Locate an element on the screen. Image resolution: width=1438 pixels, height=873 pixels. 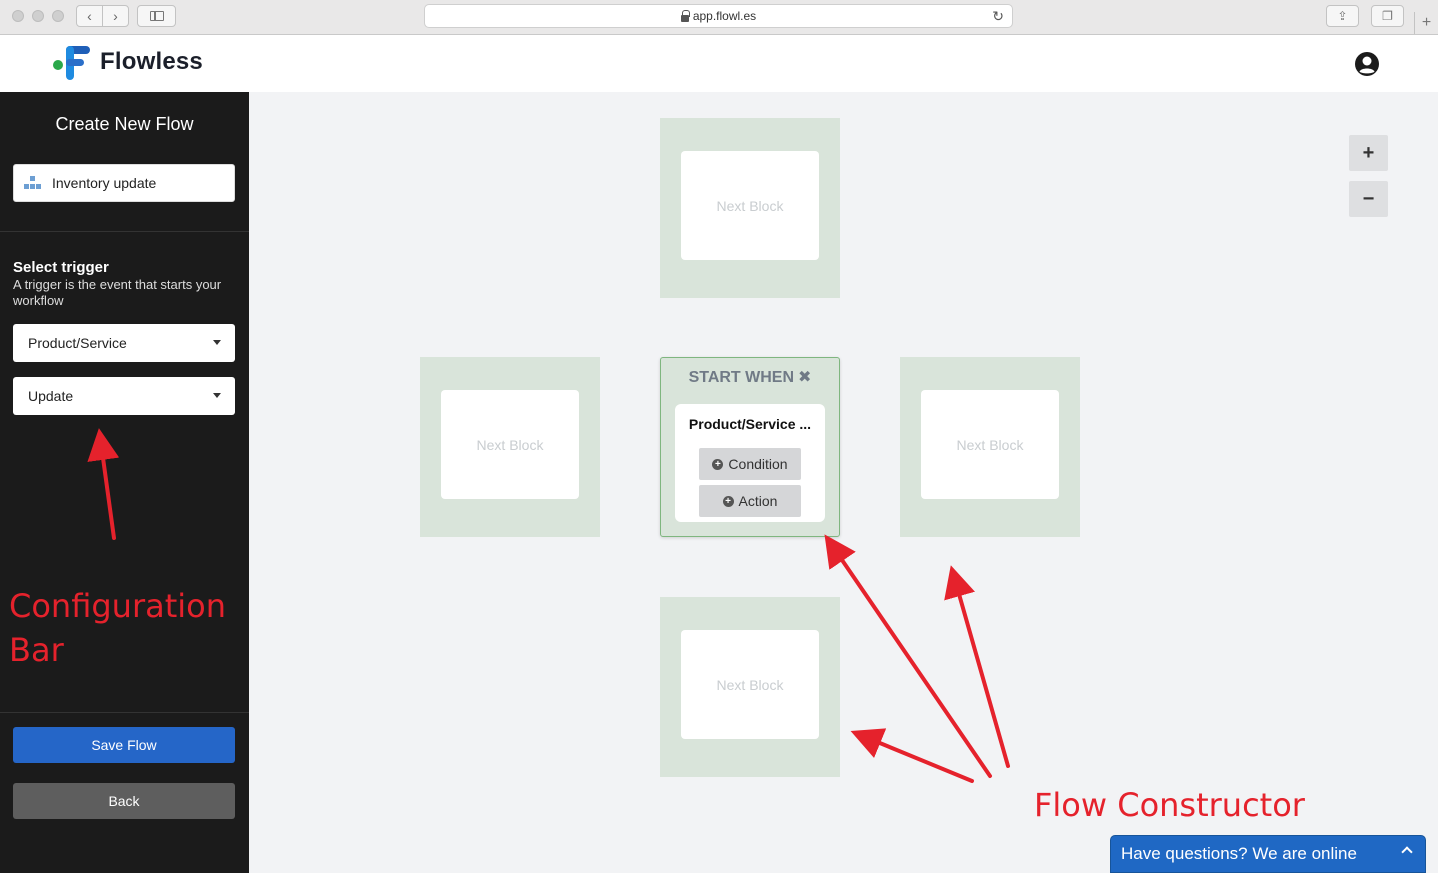
save-flow-button: Save Flow is located at coordinates (124, 745).